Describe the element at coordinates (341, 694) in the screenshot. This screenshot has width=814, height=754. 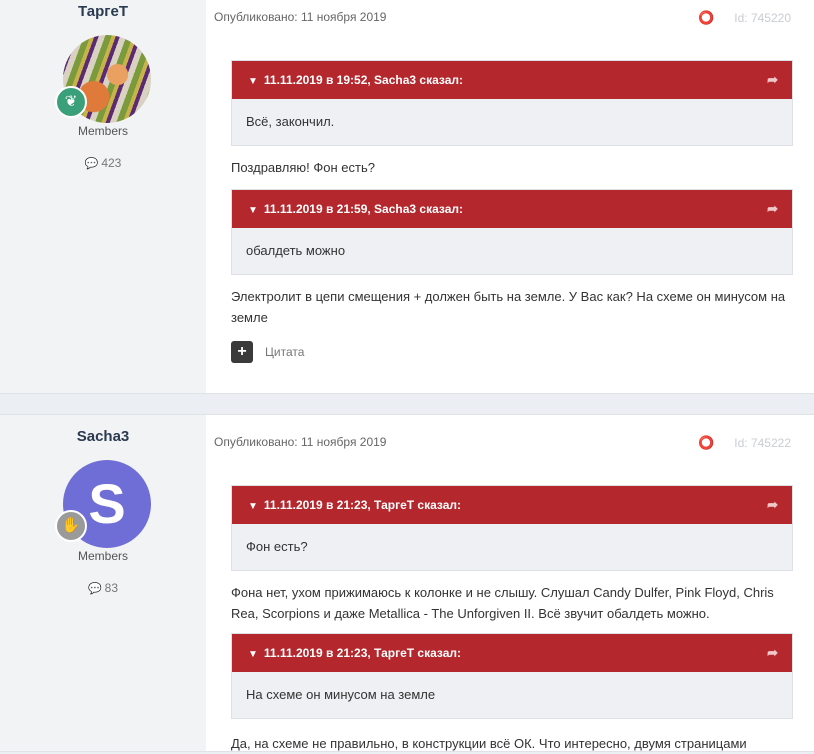
I see `quote-body: На схеме он минусом на земле` at that location.